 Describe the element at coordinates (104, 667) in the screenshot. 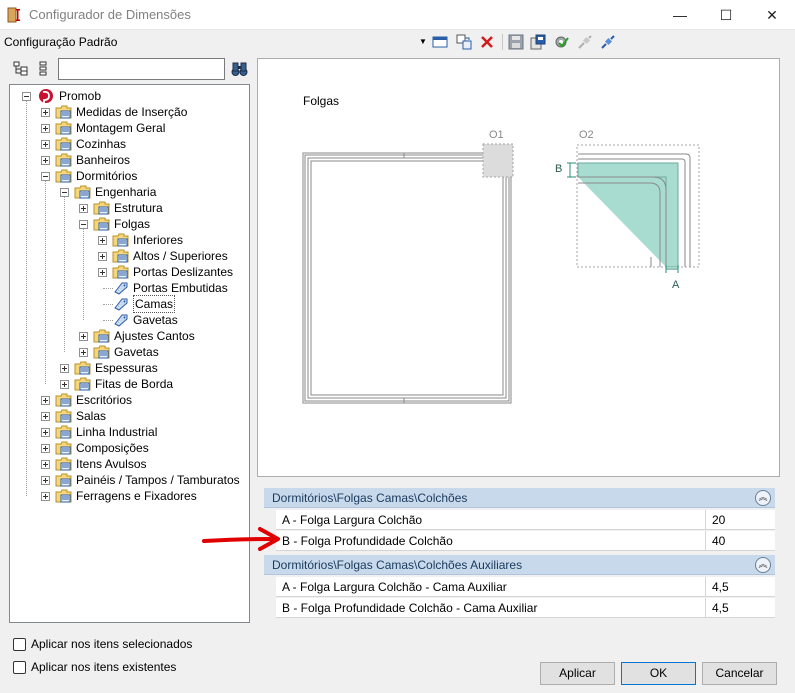

I see `apply-existing-label: Aplicar nos itens existentes` at that location.